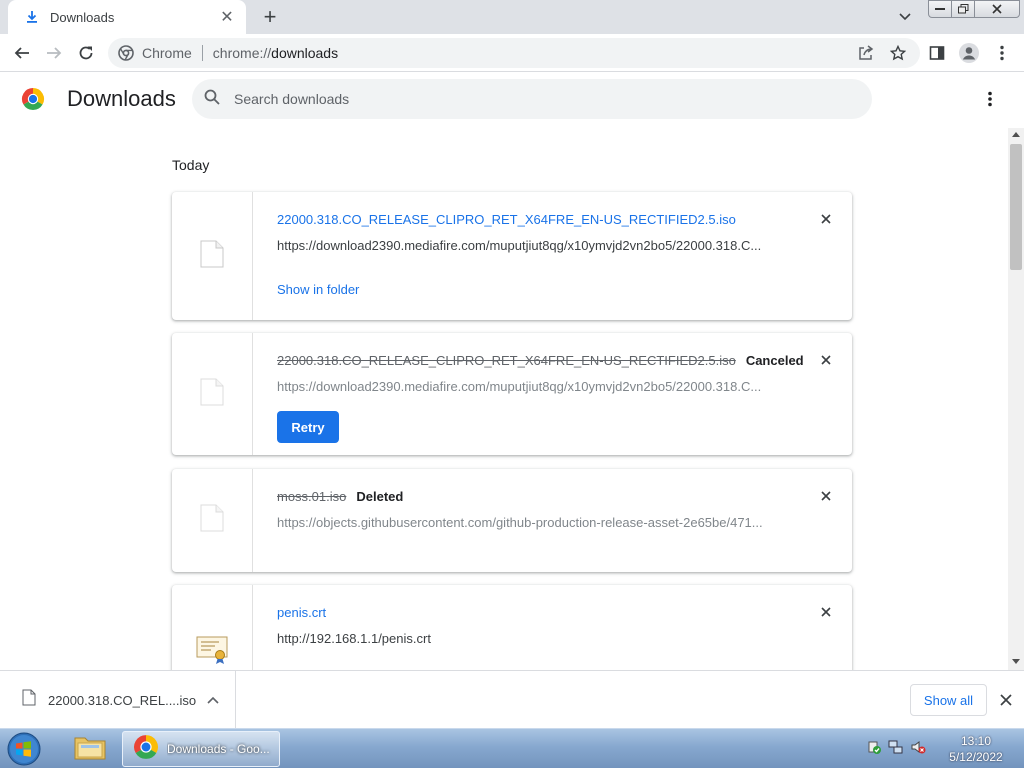 This screenshot has width=1024, height=768. Describe the element at coordinates (191, 165) in the screenshot. I see `date-group-label: Today` at that location.